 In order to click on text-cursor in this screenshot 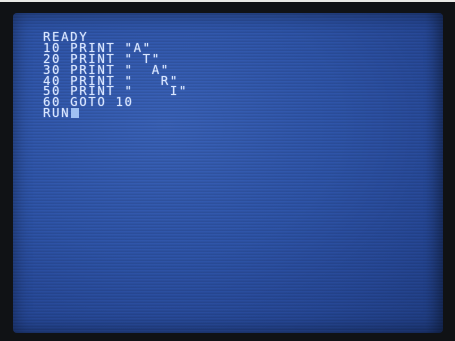, I will do `click(75, 113)`.